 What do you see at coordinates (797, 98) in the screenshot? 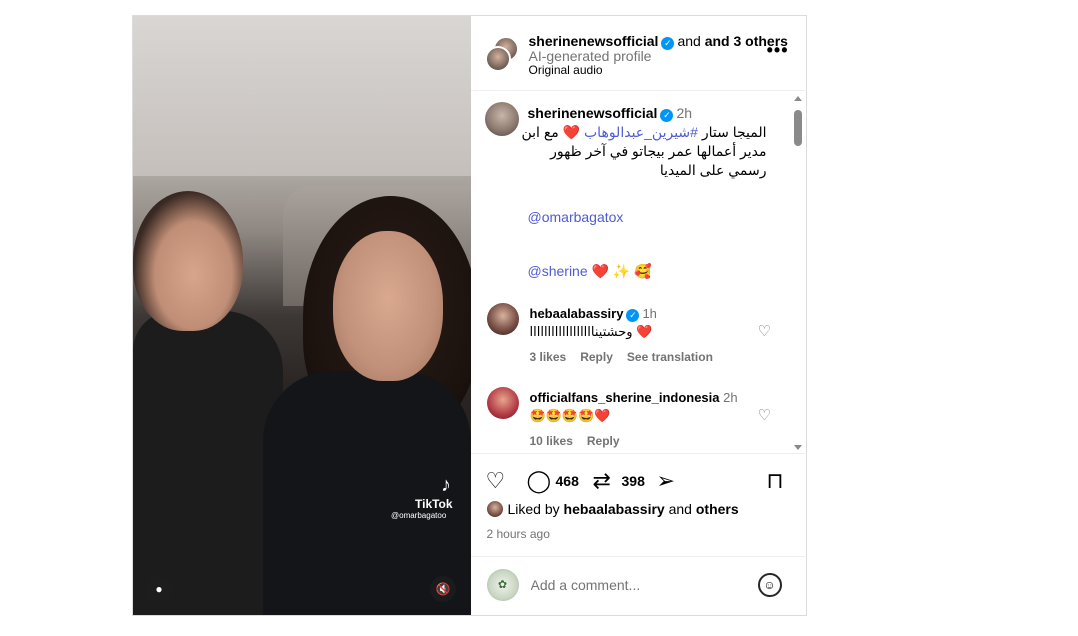
I see `scroll-up-arrow-icon` at bounding box center [797, 98].